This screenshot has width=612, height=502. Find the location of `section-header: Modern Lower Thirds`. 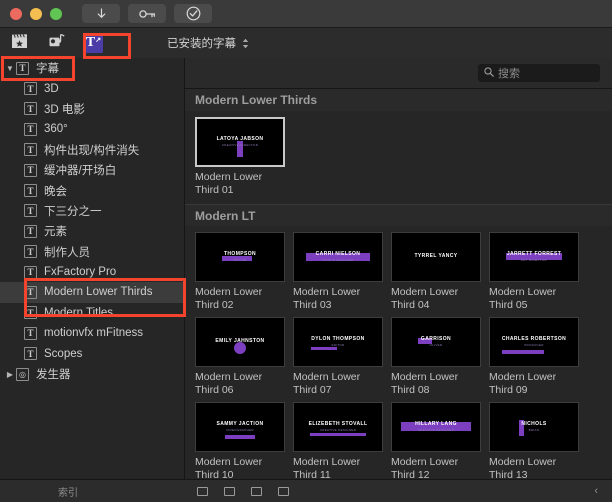

section-header: Modern Lower Thirds is located at coordinates (398, 100).